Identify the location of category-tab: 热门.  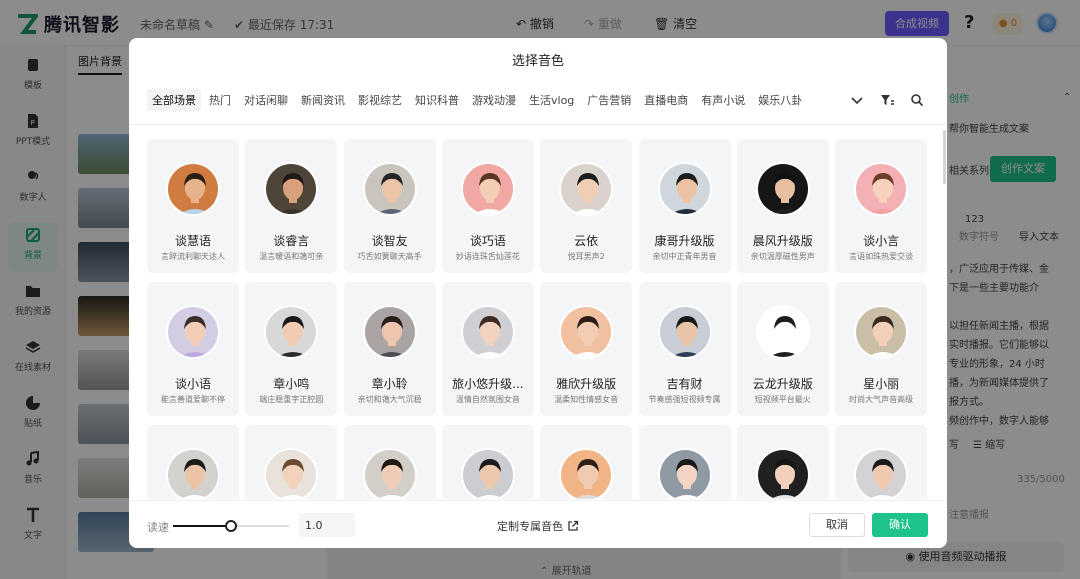
(220, 100).